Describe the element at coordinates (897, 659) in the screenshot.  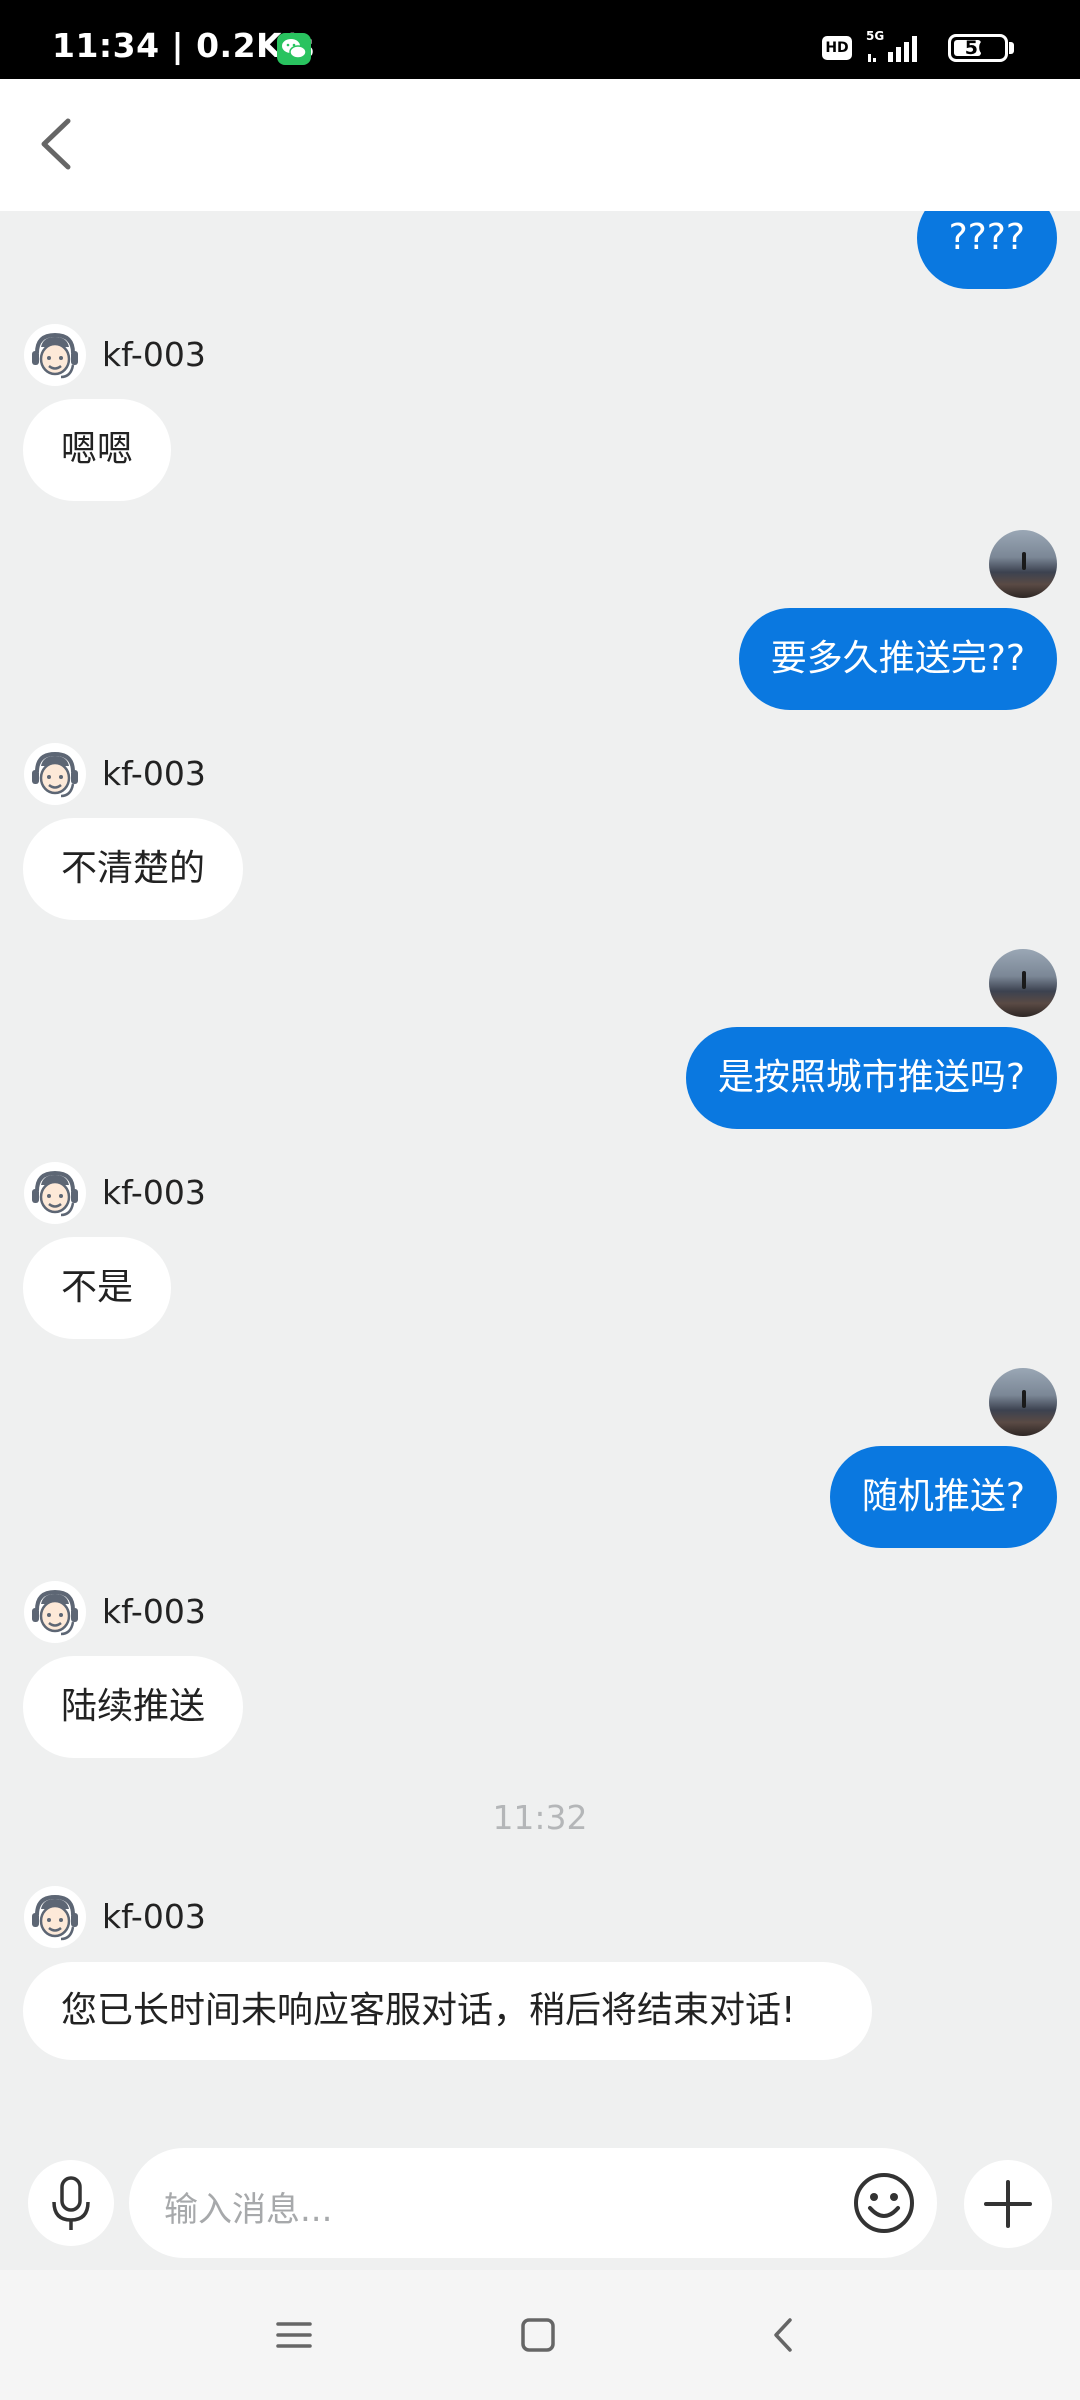
I see `user-message-bubble: 要多久推送完??` at that location.